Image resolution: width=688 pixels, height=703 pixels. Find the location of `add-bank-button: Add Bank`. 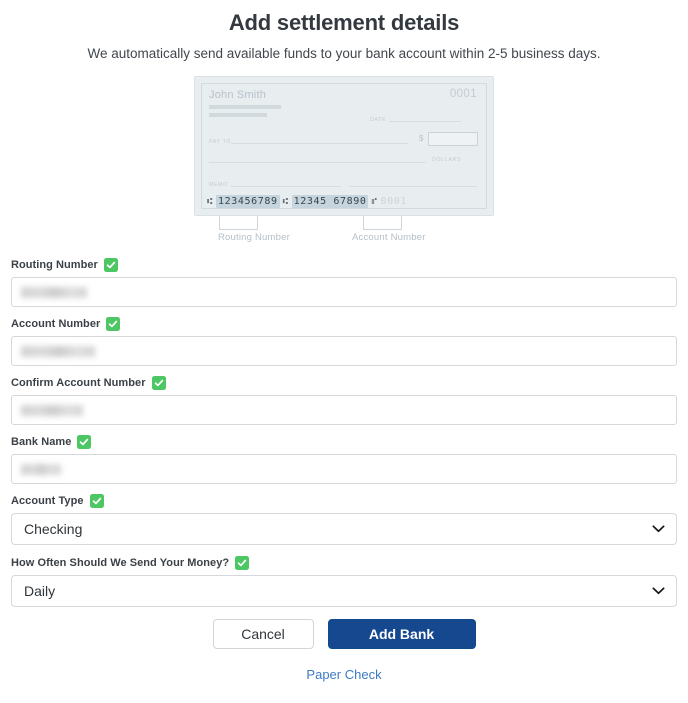

add-bank-button: Add Bank is located at coordinates (401, 634).